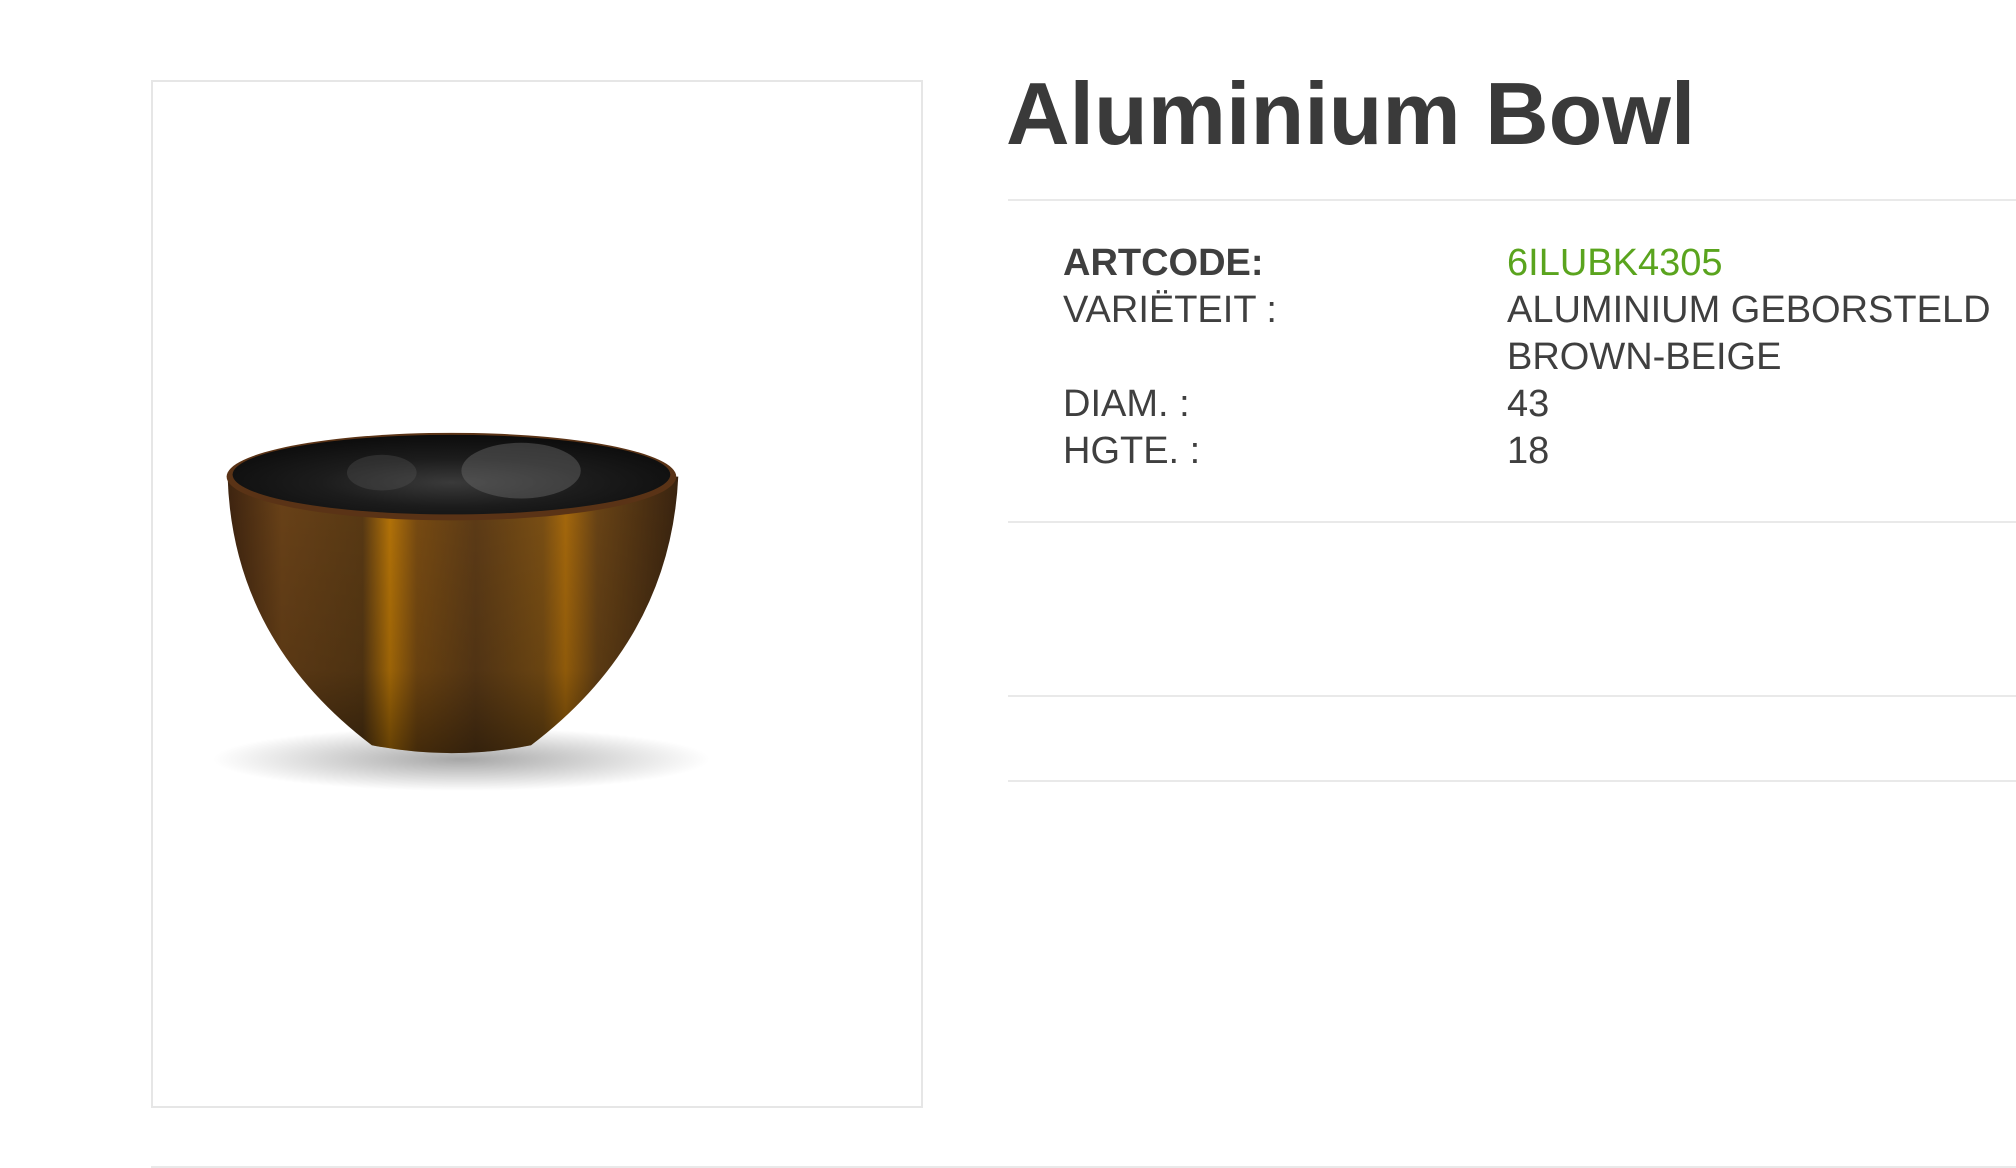 This screenshot has width=2016, height=1168. Describe the element at coordinates (1170, 310) in the screenshot. I see `variety-label: VARIËTEIT :` at that location.